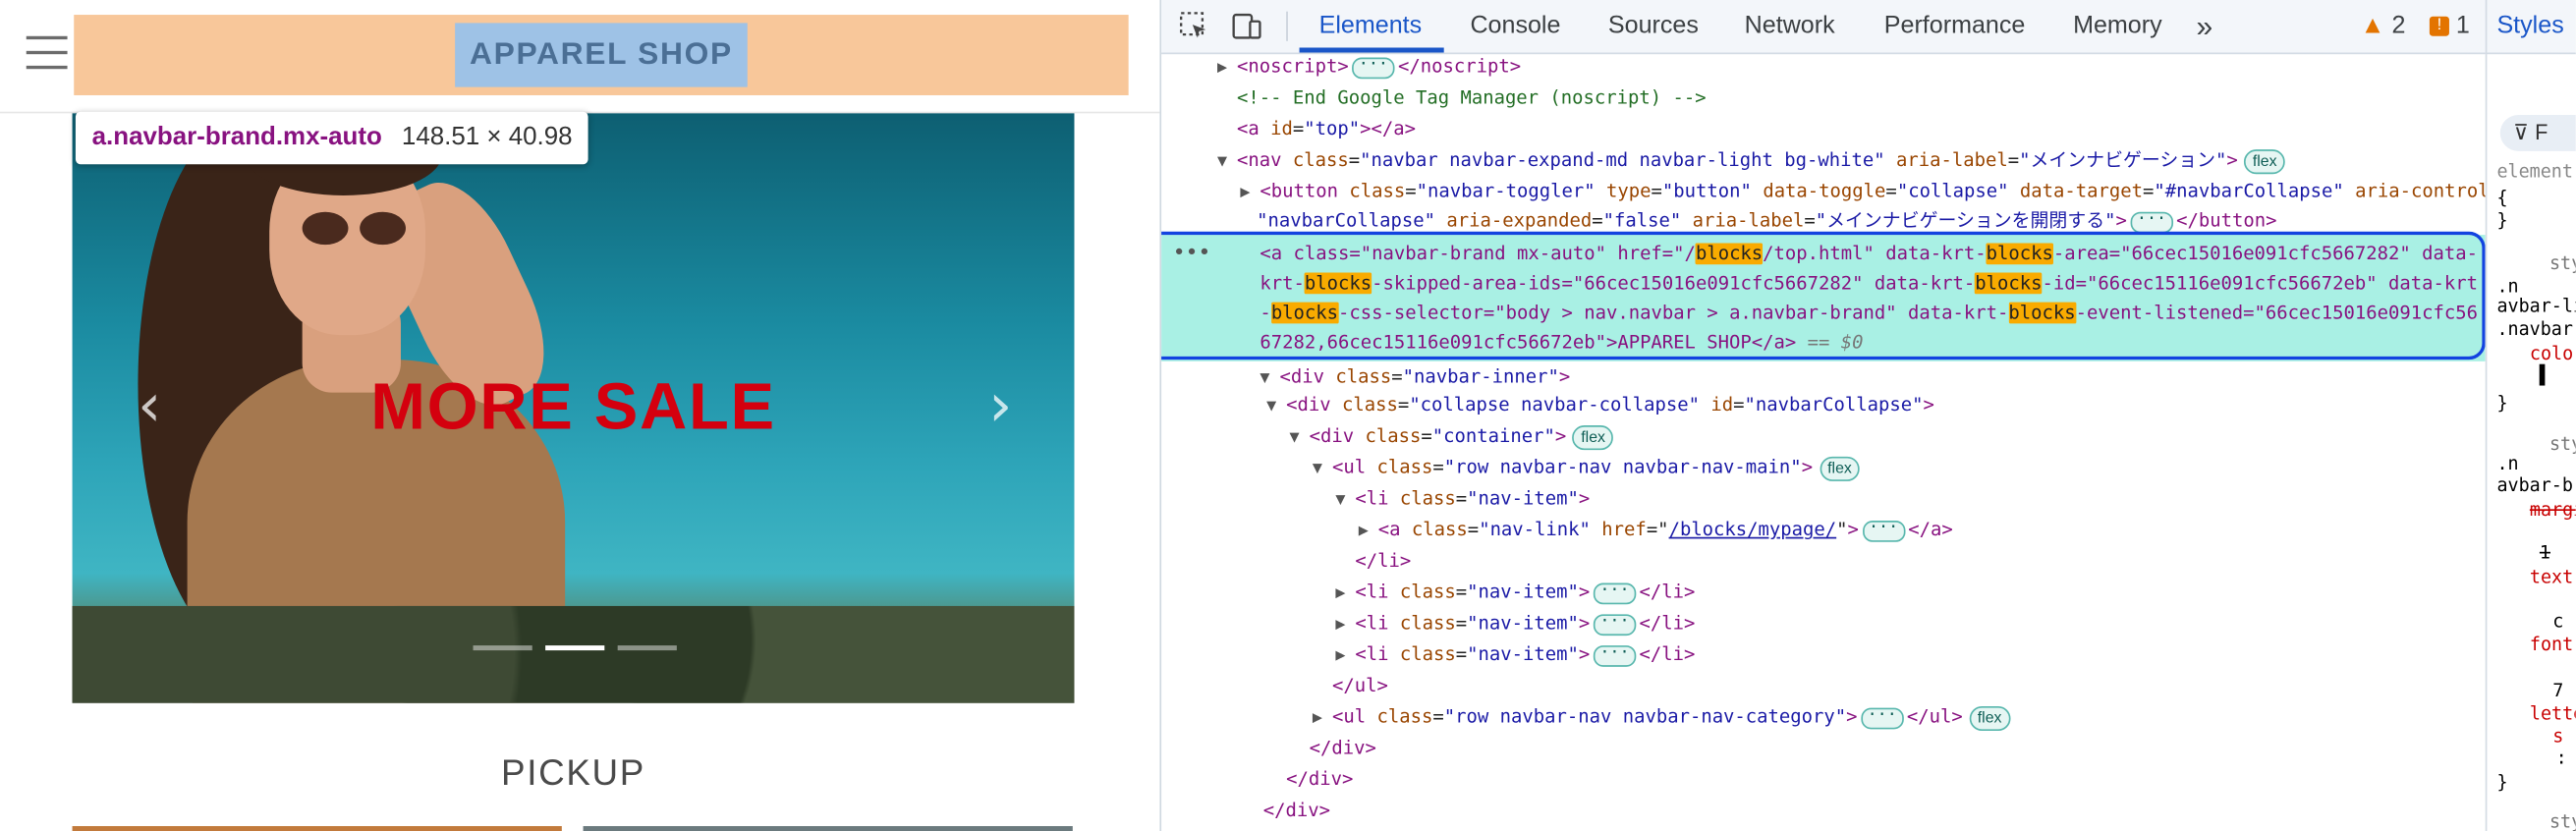 The width and height of the screenshot is (2576, 831). What do you see at coordinates (1194, 26) in the screenshot?
I see `inspect-element-icon` at bounding box center [1194, 26].